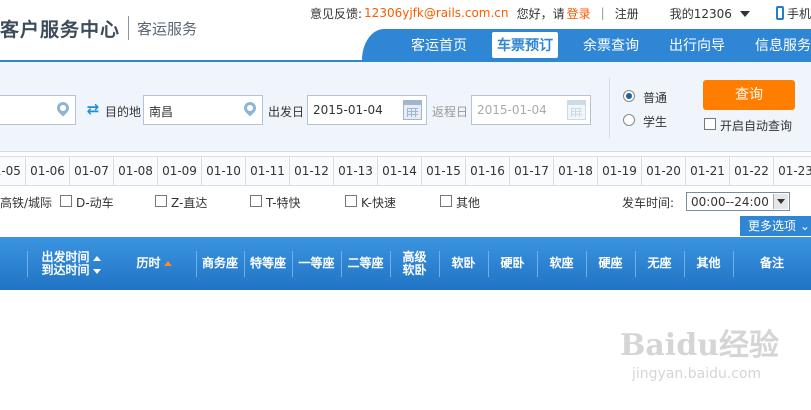  I want to click on date-tab: 01-18, so click(576, 171).